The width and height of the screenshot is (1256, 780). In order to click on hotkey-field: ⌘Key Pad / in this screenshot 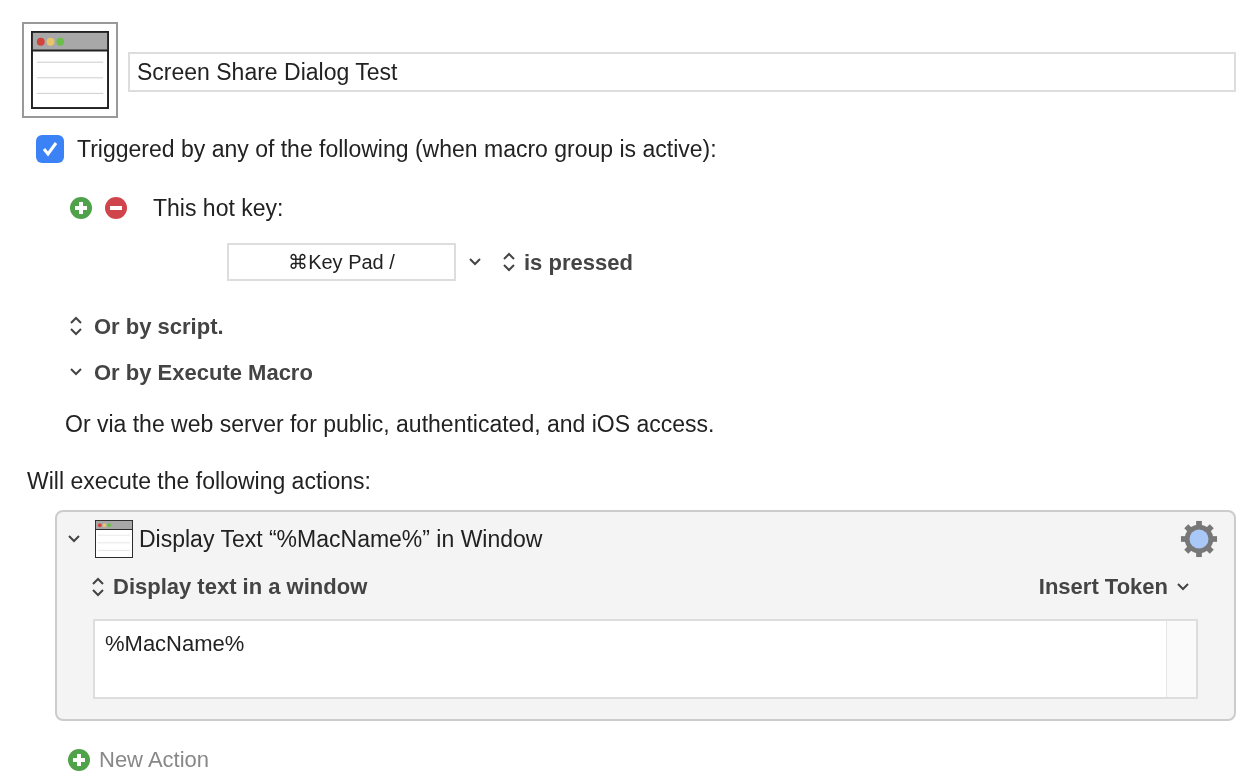, I will do `click(341, 262)`.